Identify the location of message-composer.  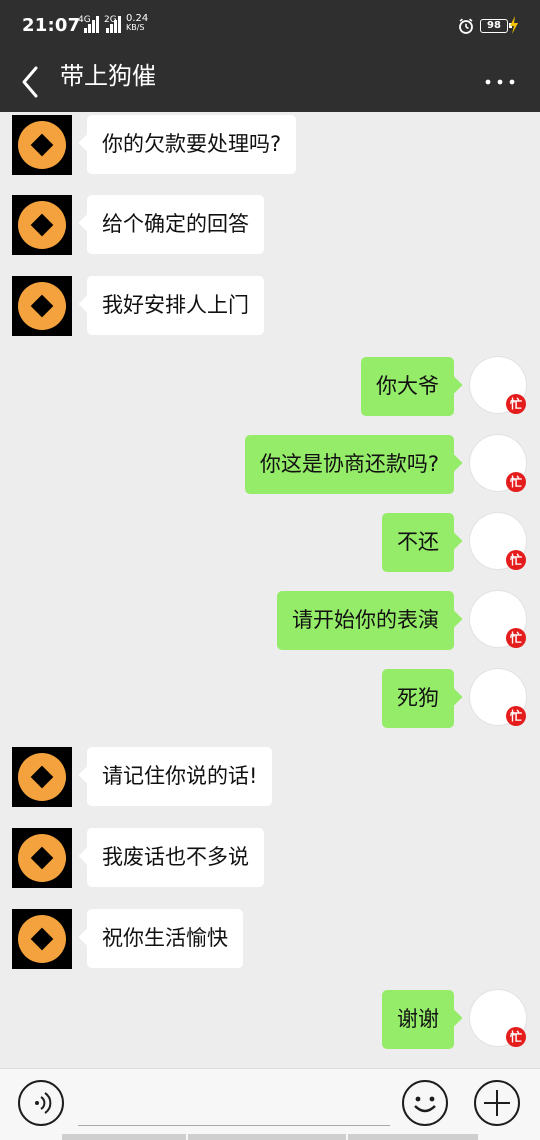
(270, 1104).